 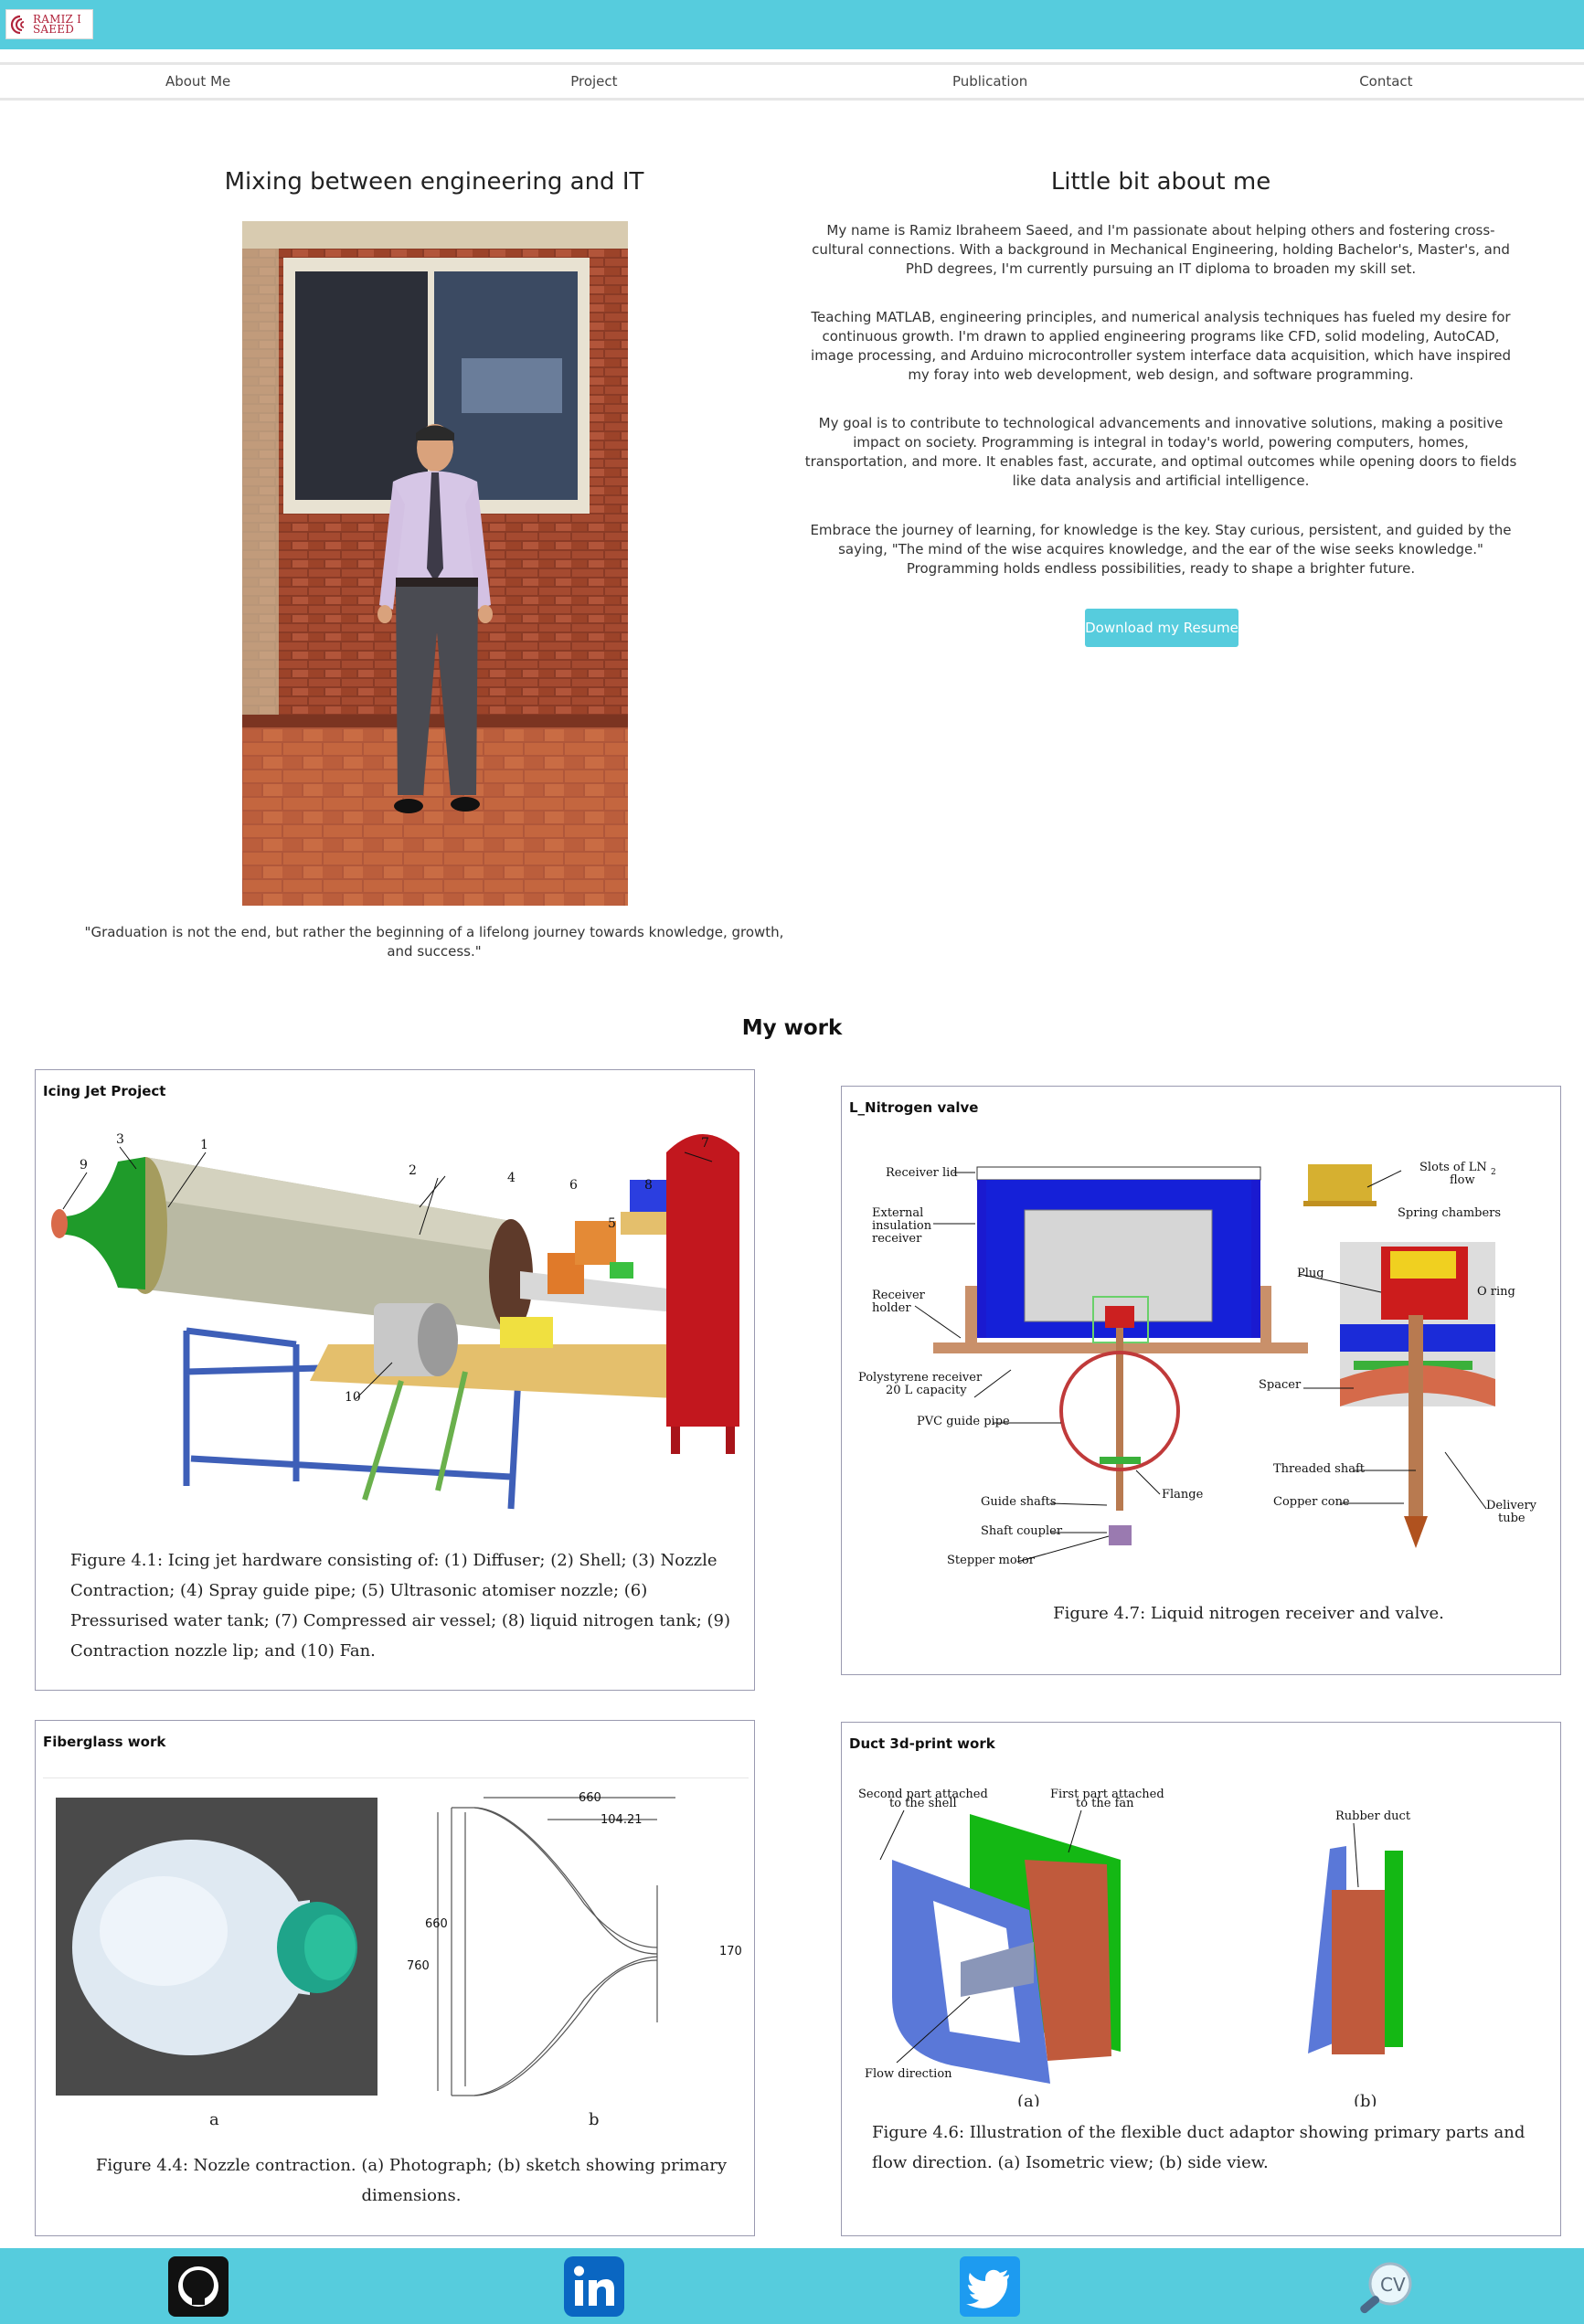 I want to click on panel-label: a, so click(x=214, y=2119).